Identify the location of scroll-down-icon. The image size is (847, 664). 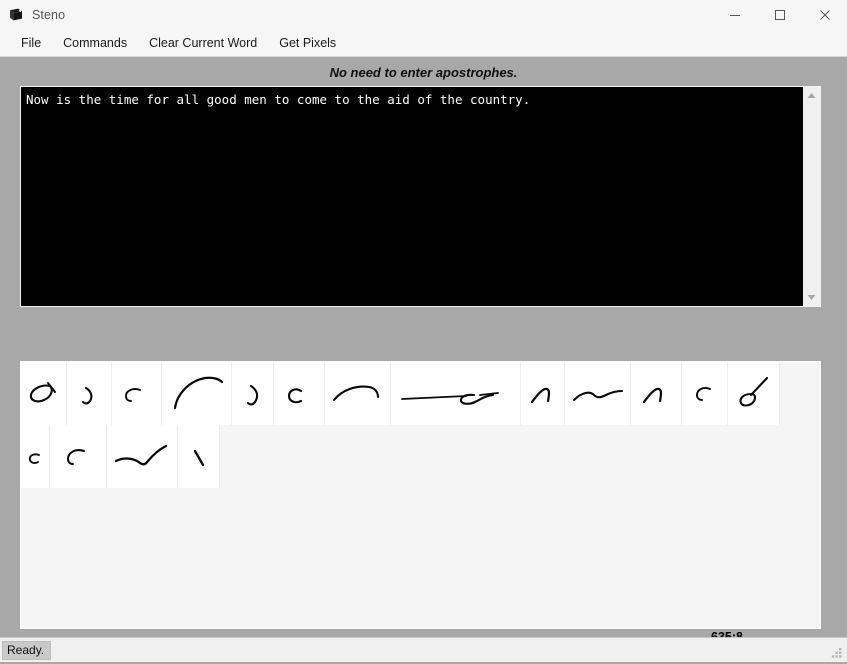
(811, 297).